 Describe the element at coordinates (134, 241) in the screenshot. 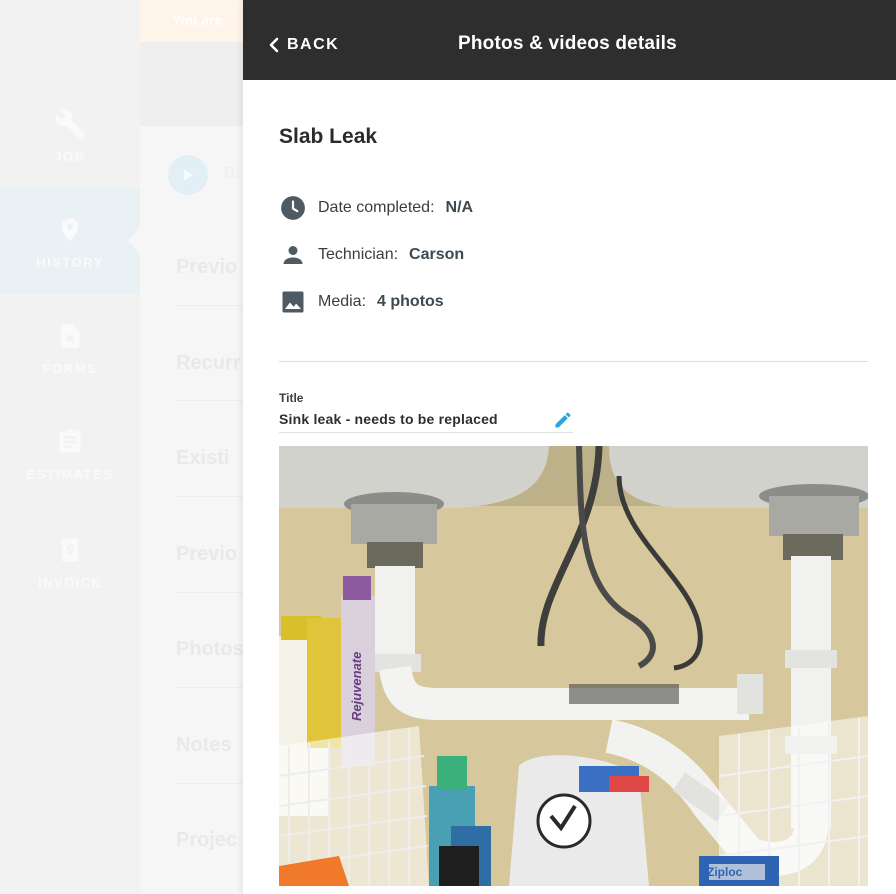

I see `active-indicator` at that location.